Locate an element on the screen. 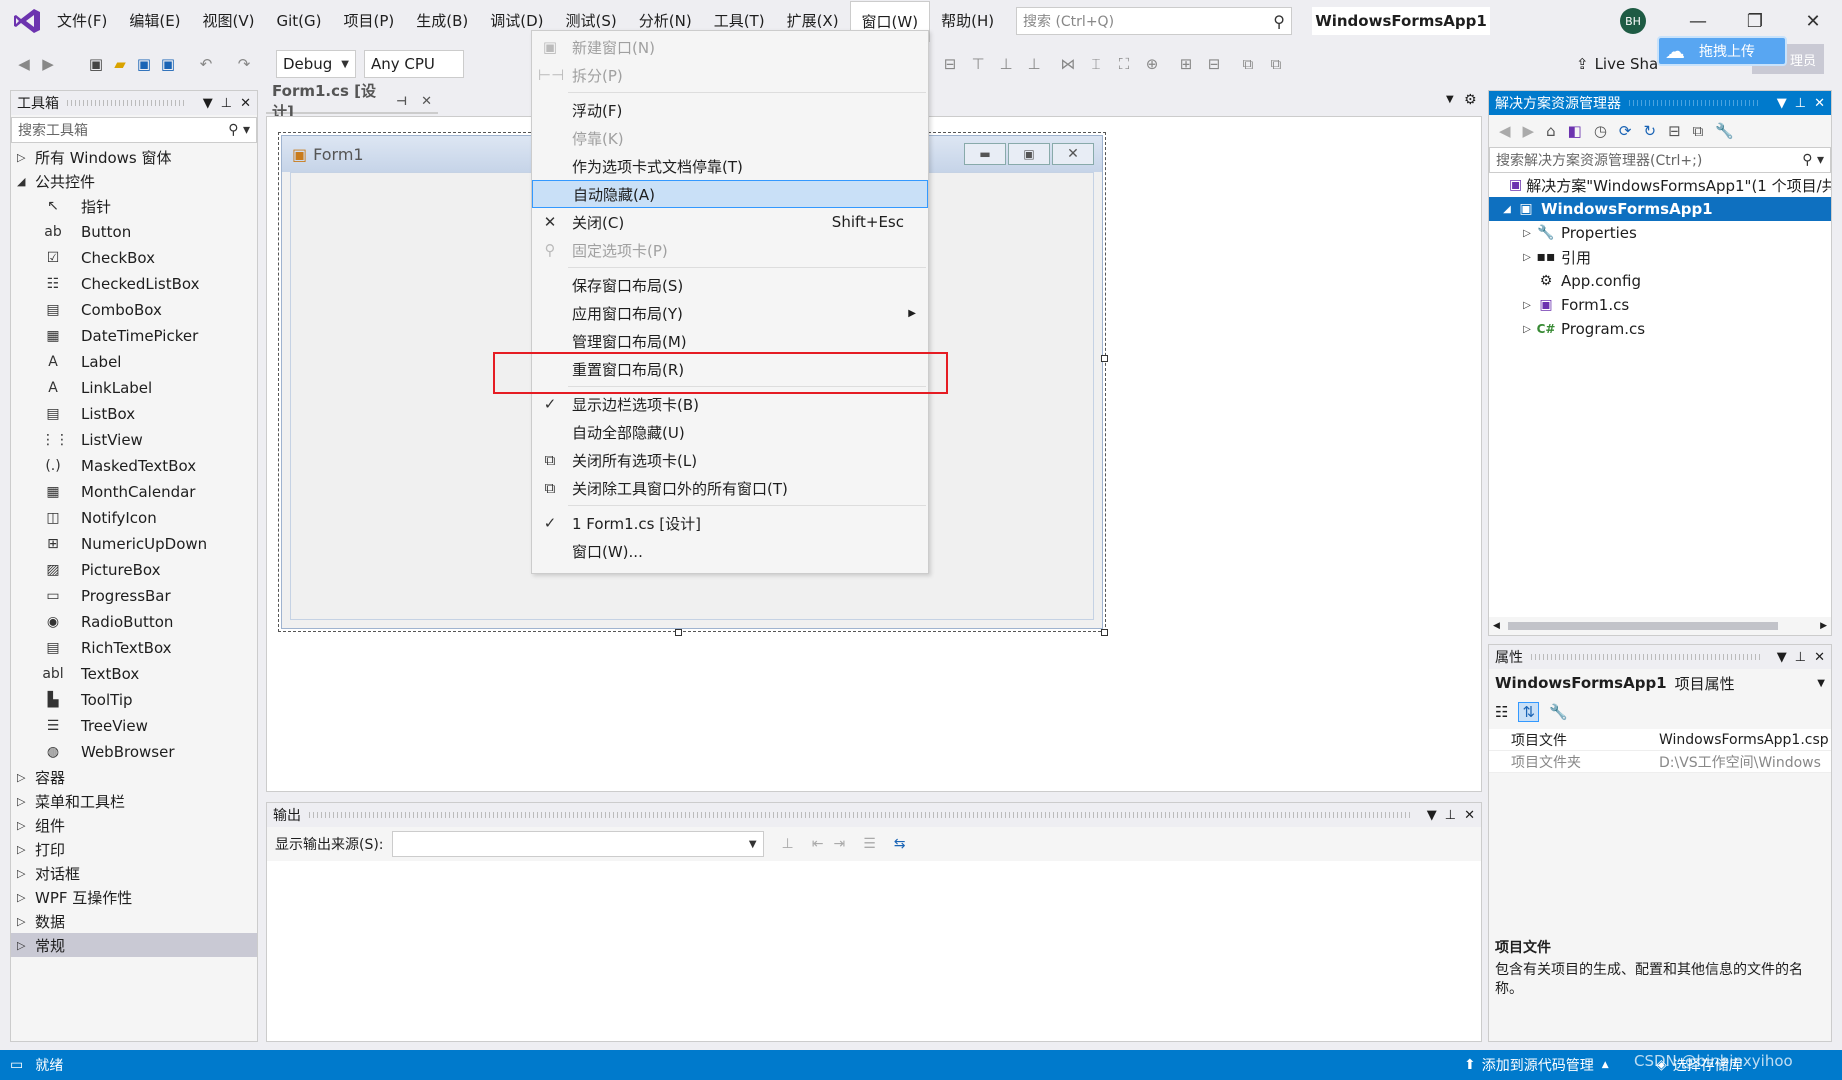  find-message-icon: ⊥ is located at coordinates (788, 844).